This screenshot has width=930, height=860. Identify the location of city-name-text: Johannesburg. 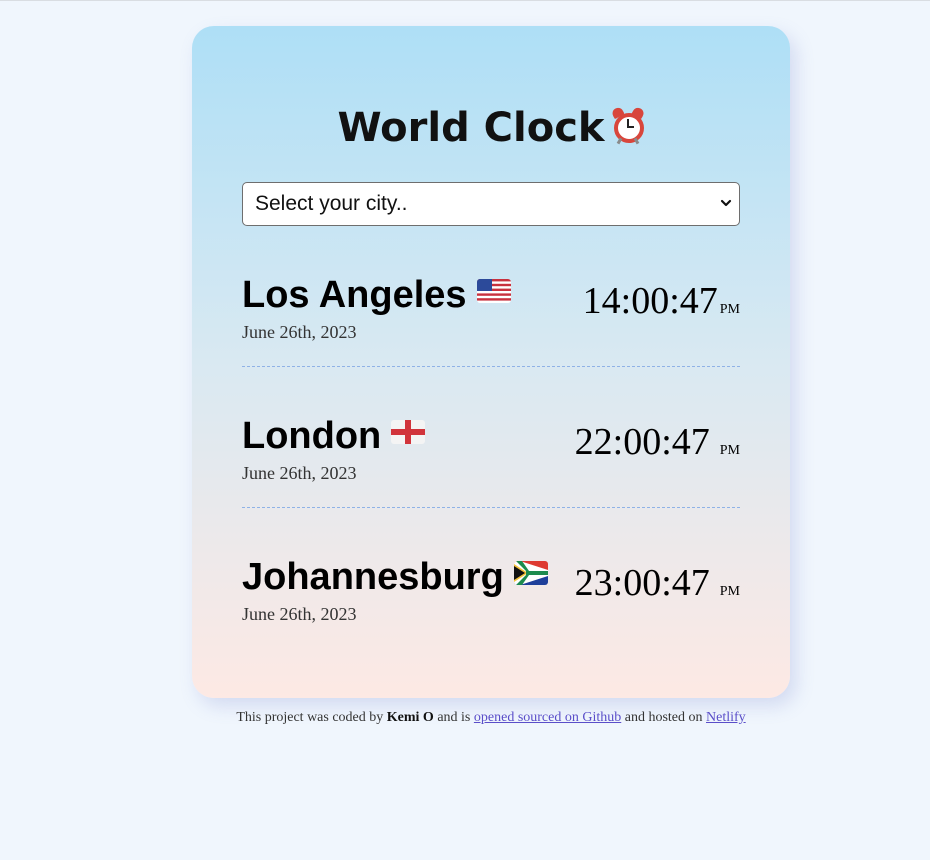
(373, 577).